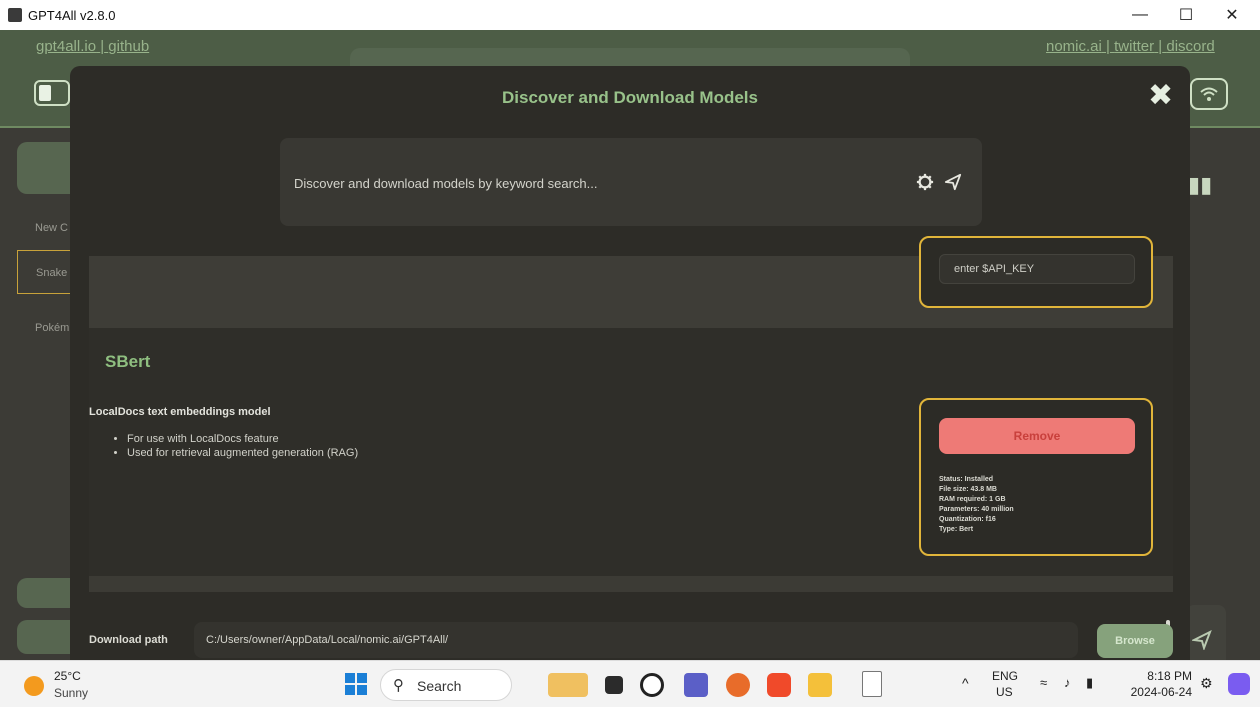  What do you see at coordinates (34, 686) in the screenshot?
I see `sun-icon` at bounding box center [34, 686].